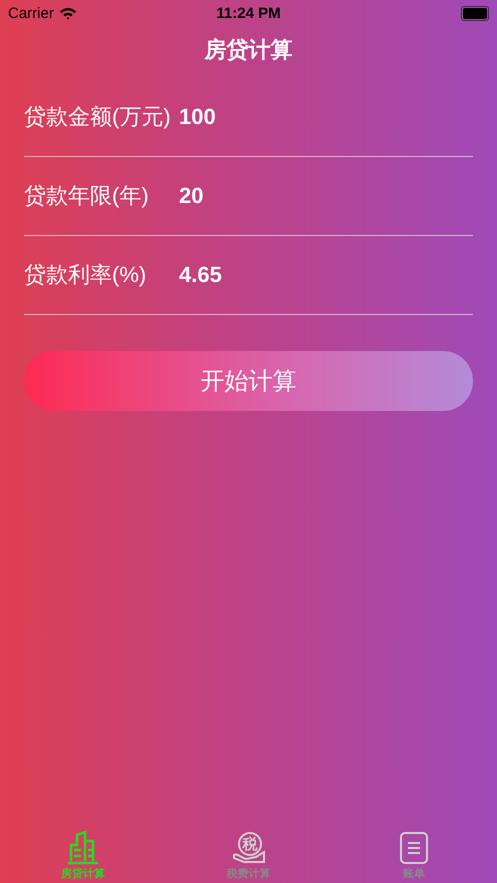 The image size is (497, 883). I want to click on page-title: 房贷计算, so click(248, 50).